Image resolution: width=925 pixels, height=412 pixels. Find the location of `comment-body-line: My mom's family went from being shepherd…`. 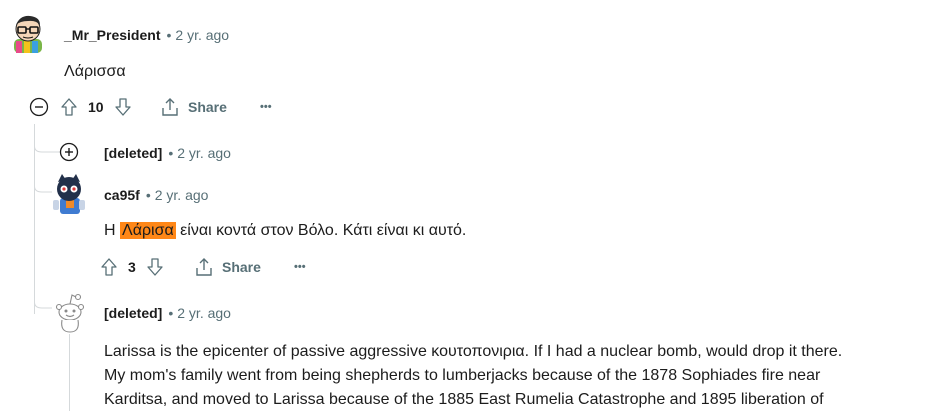

comment-body-line: My mom's family went from being shepherd… is located at coordinates (462, 375).